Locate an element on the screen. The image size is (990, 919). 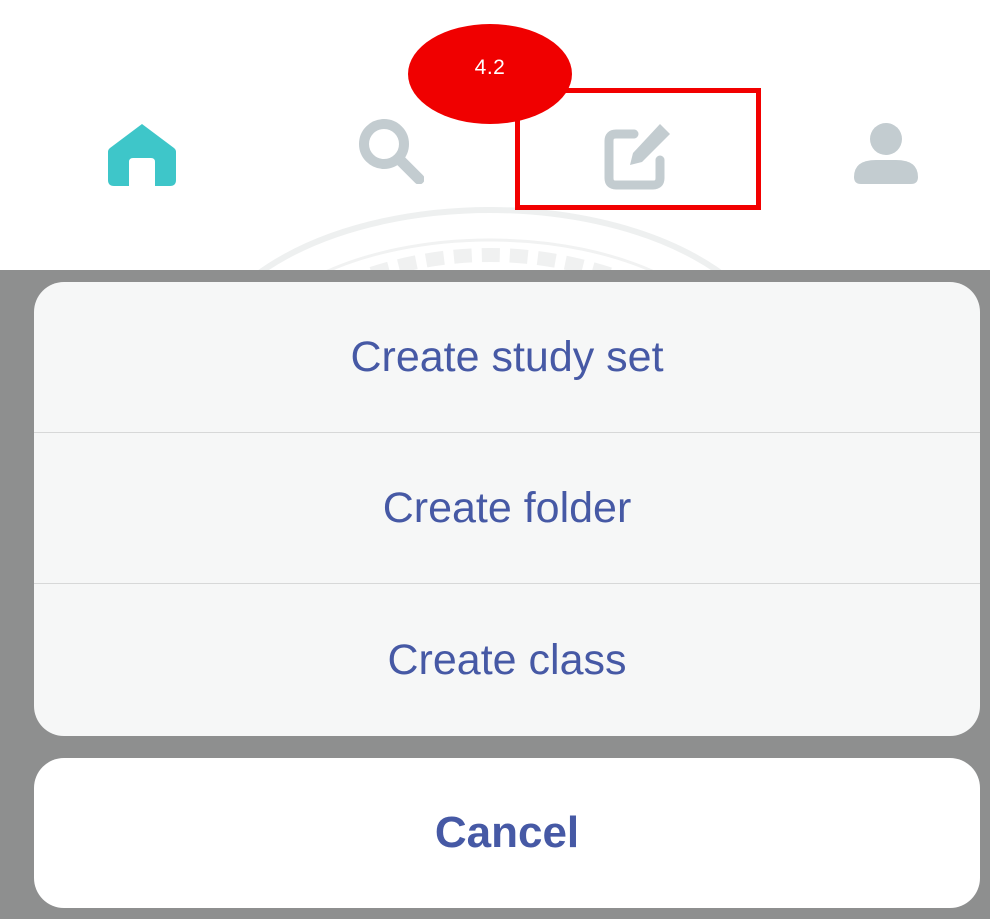
annotation-label-text: 4.2 is located at coordinates (490, 67).